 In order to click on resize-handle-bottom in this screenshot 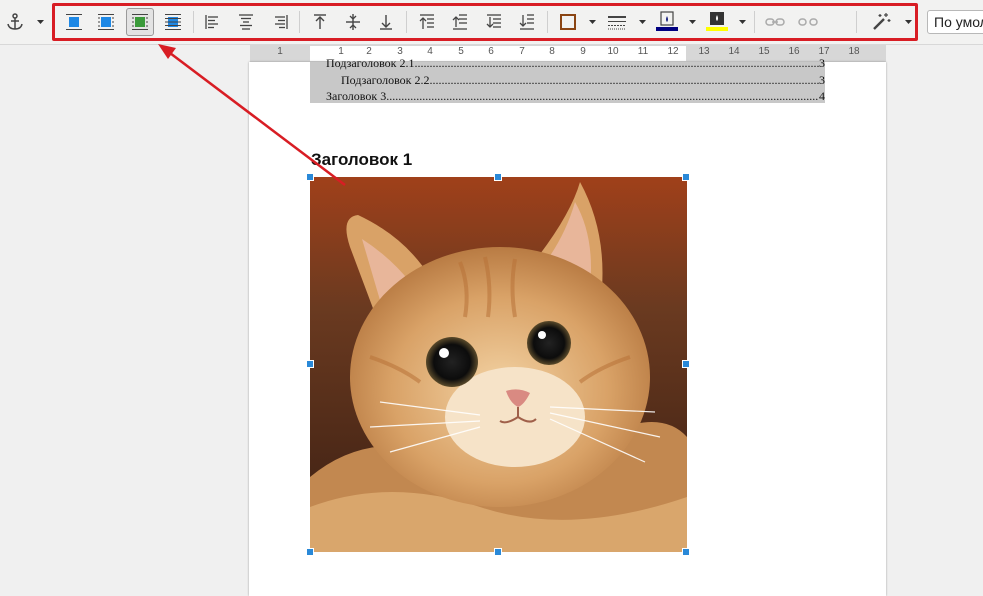, I will do `click(498, 552)`.